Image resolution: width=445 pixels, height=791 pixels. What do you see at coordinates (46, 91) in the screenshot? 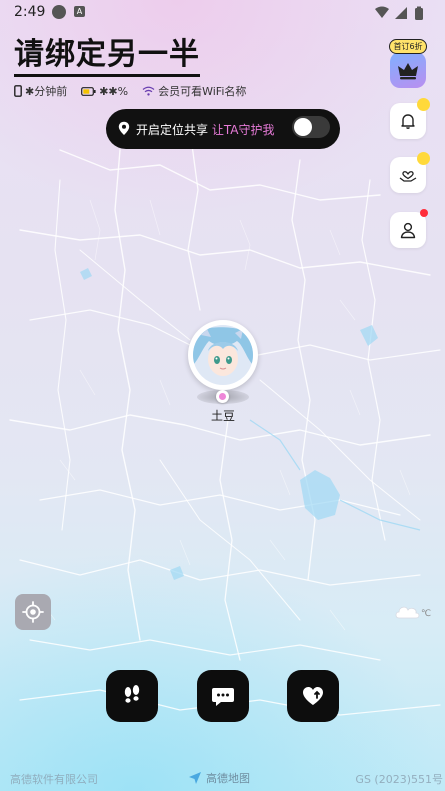
I see `last-seen-text: ✱分钟前` at bounding box center [46, 91].